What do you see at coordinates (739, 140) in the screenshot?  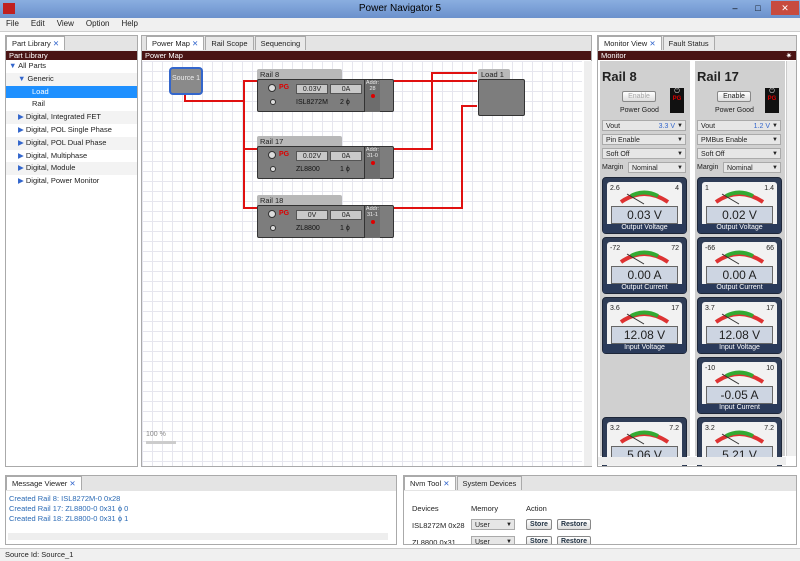 I see `enable-mode-select: PMBus Enable` at bounding box center [739, 140].